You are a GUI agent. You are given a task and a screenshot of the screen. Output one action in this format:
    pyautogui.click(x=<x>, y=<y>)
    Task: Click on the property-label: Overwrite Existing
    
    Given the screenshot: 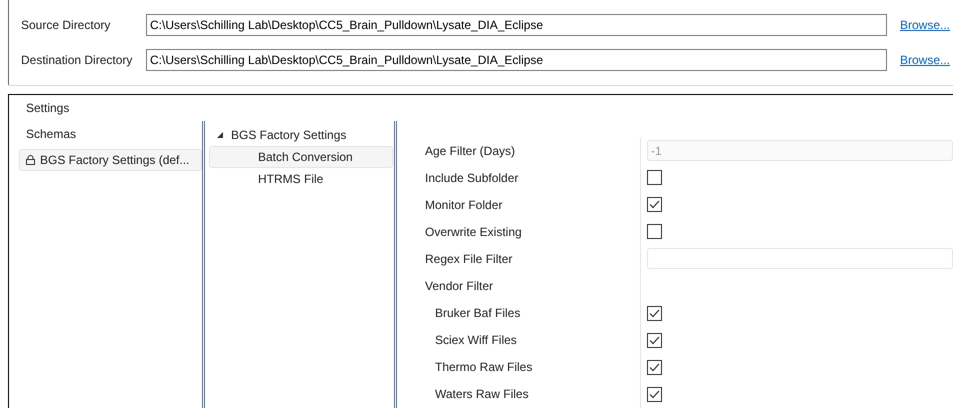 What is the action you would take?
    pyautogui.click(x=473, y=231)
    